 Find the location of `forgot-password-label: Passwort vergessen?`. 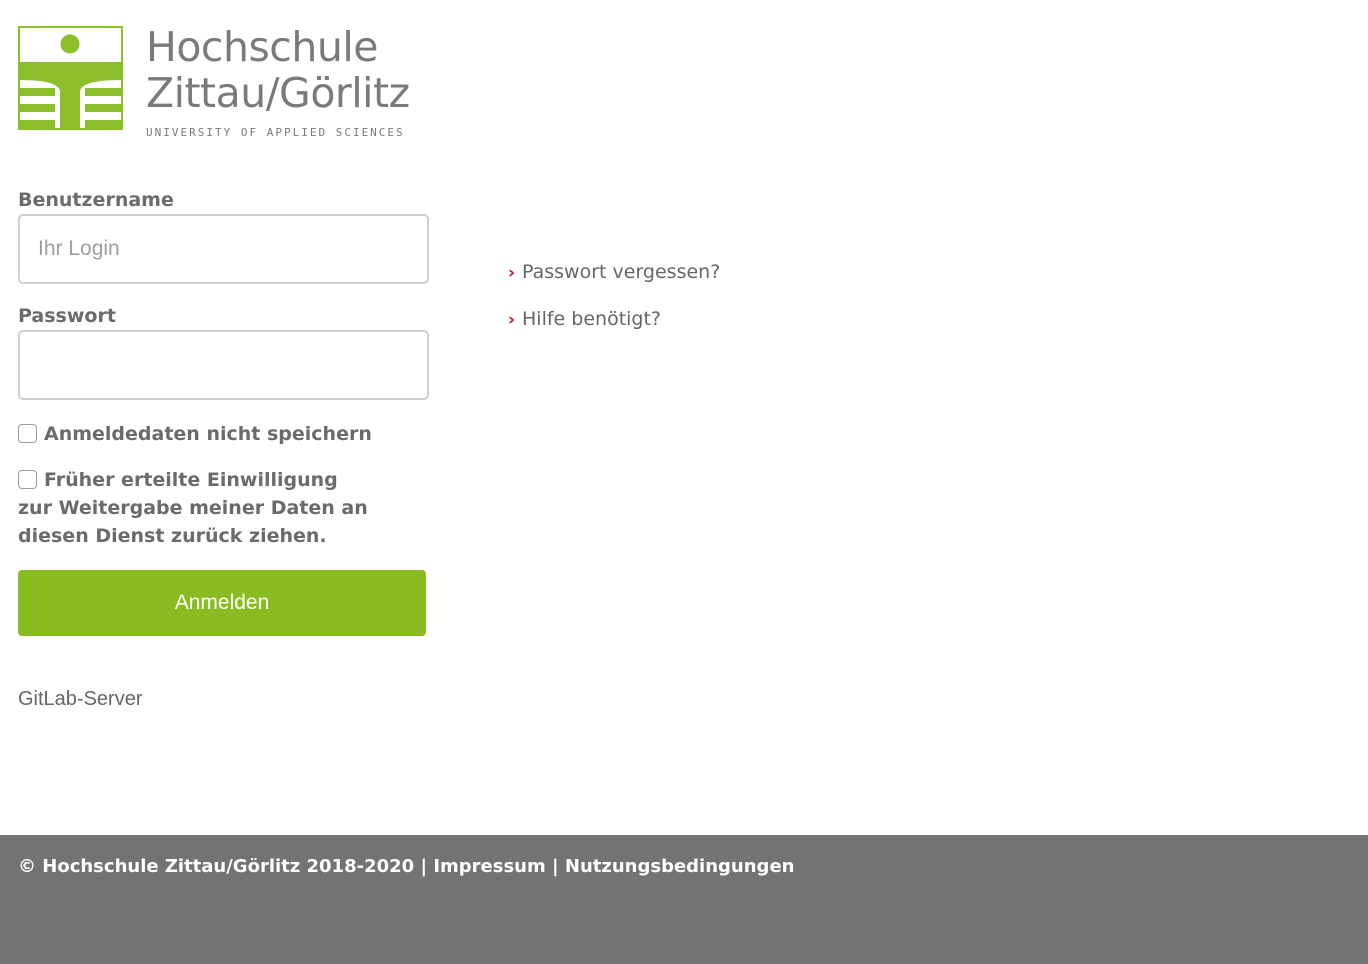

forgot-password-label: Passwort vergessen? is located at coordinates (621, 272).